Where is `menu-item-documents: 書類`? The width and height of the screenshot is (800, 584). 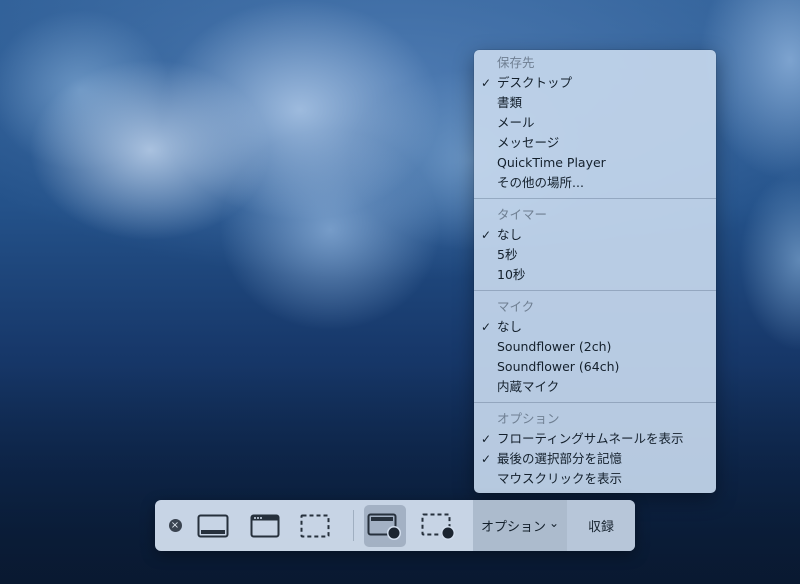 menu-item-documents: 書類 is located at coordinates (595, 103).